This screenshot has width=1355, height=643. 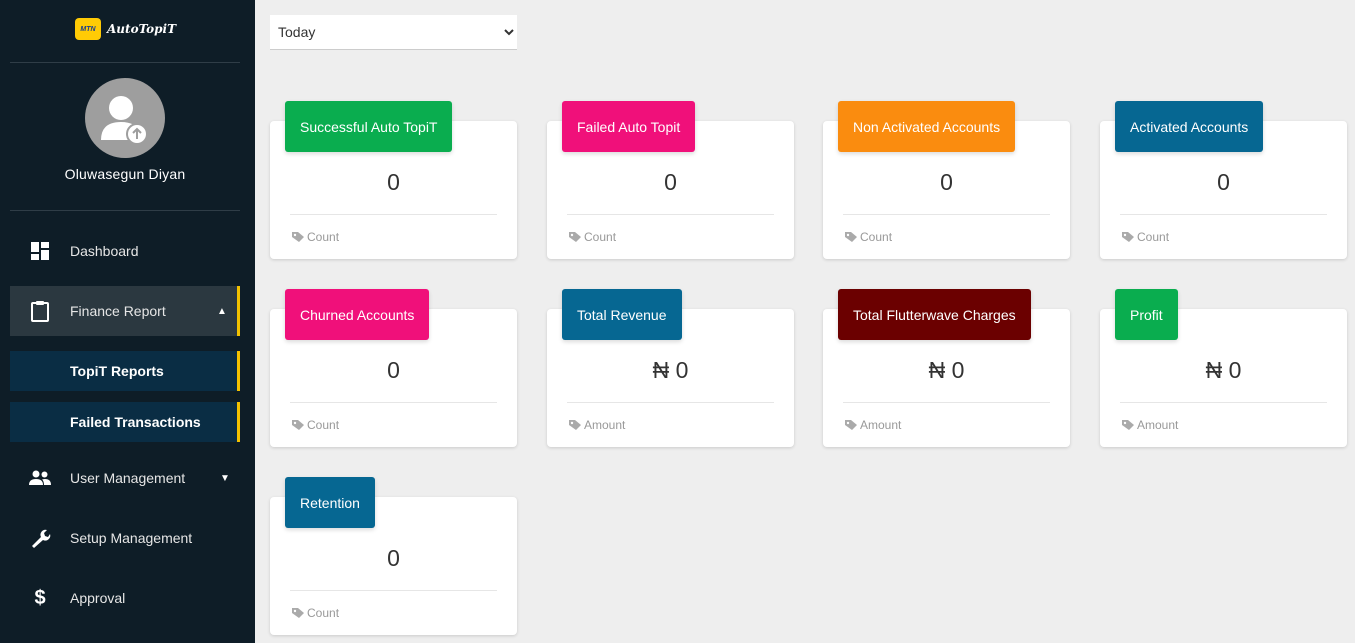 I want to click on brand-name: AutoTopiT, so click(x=142, y=29).